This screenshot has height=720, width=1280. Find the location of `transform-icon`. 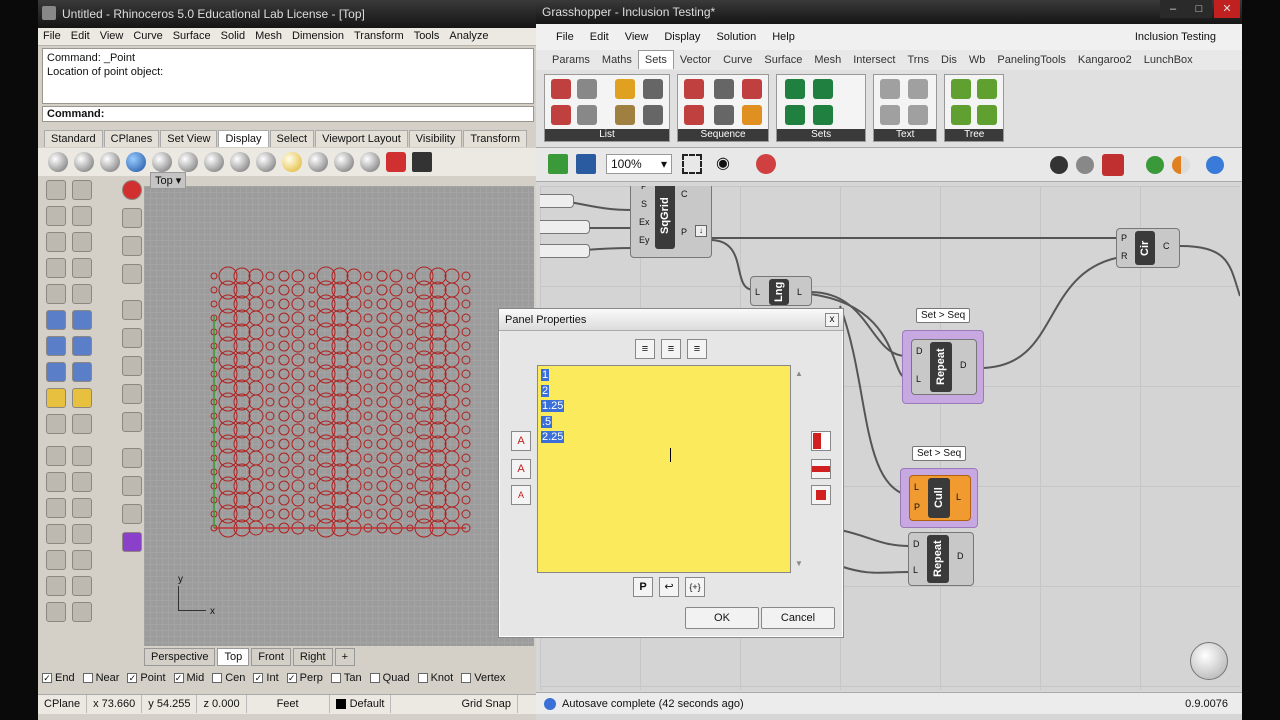

transform-icon is located at coordinates (56, 398).